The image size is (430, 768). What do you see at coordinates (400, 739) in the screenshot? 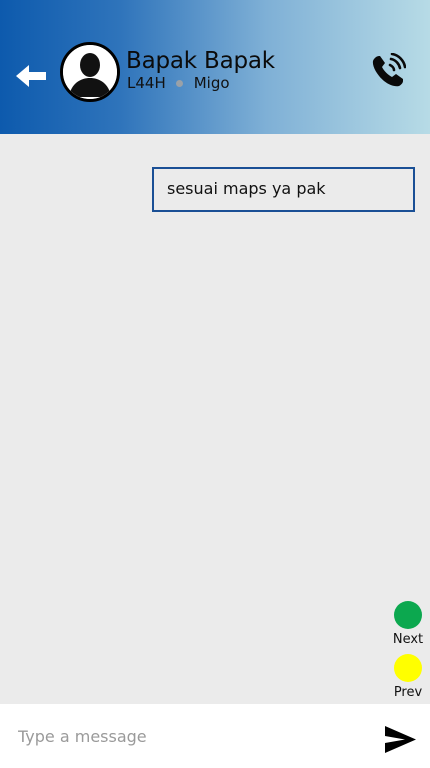
I see `send-icon` at bounding box center [400, 739].